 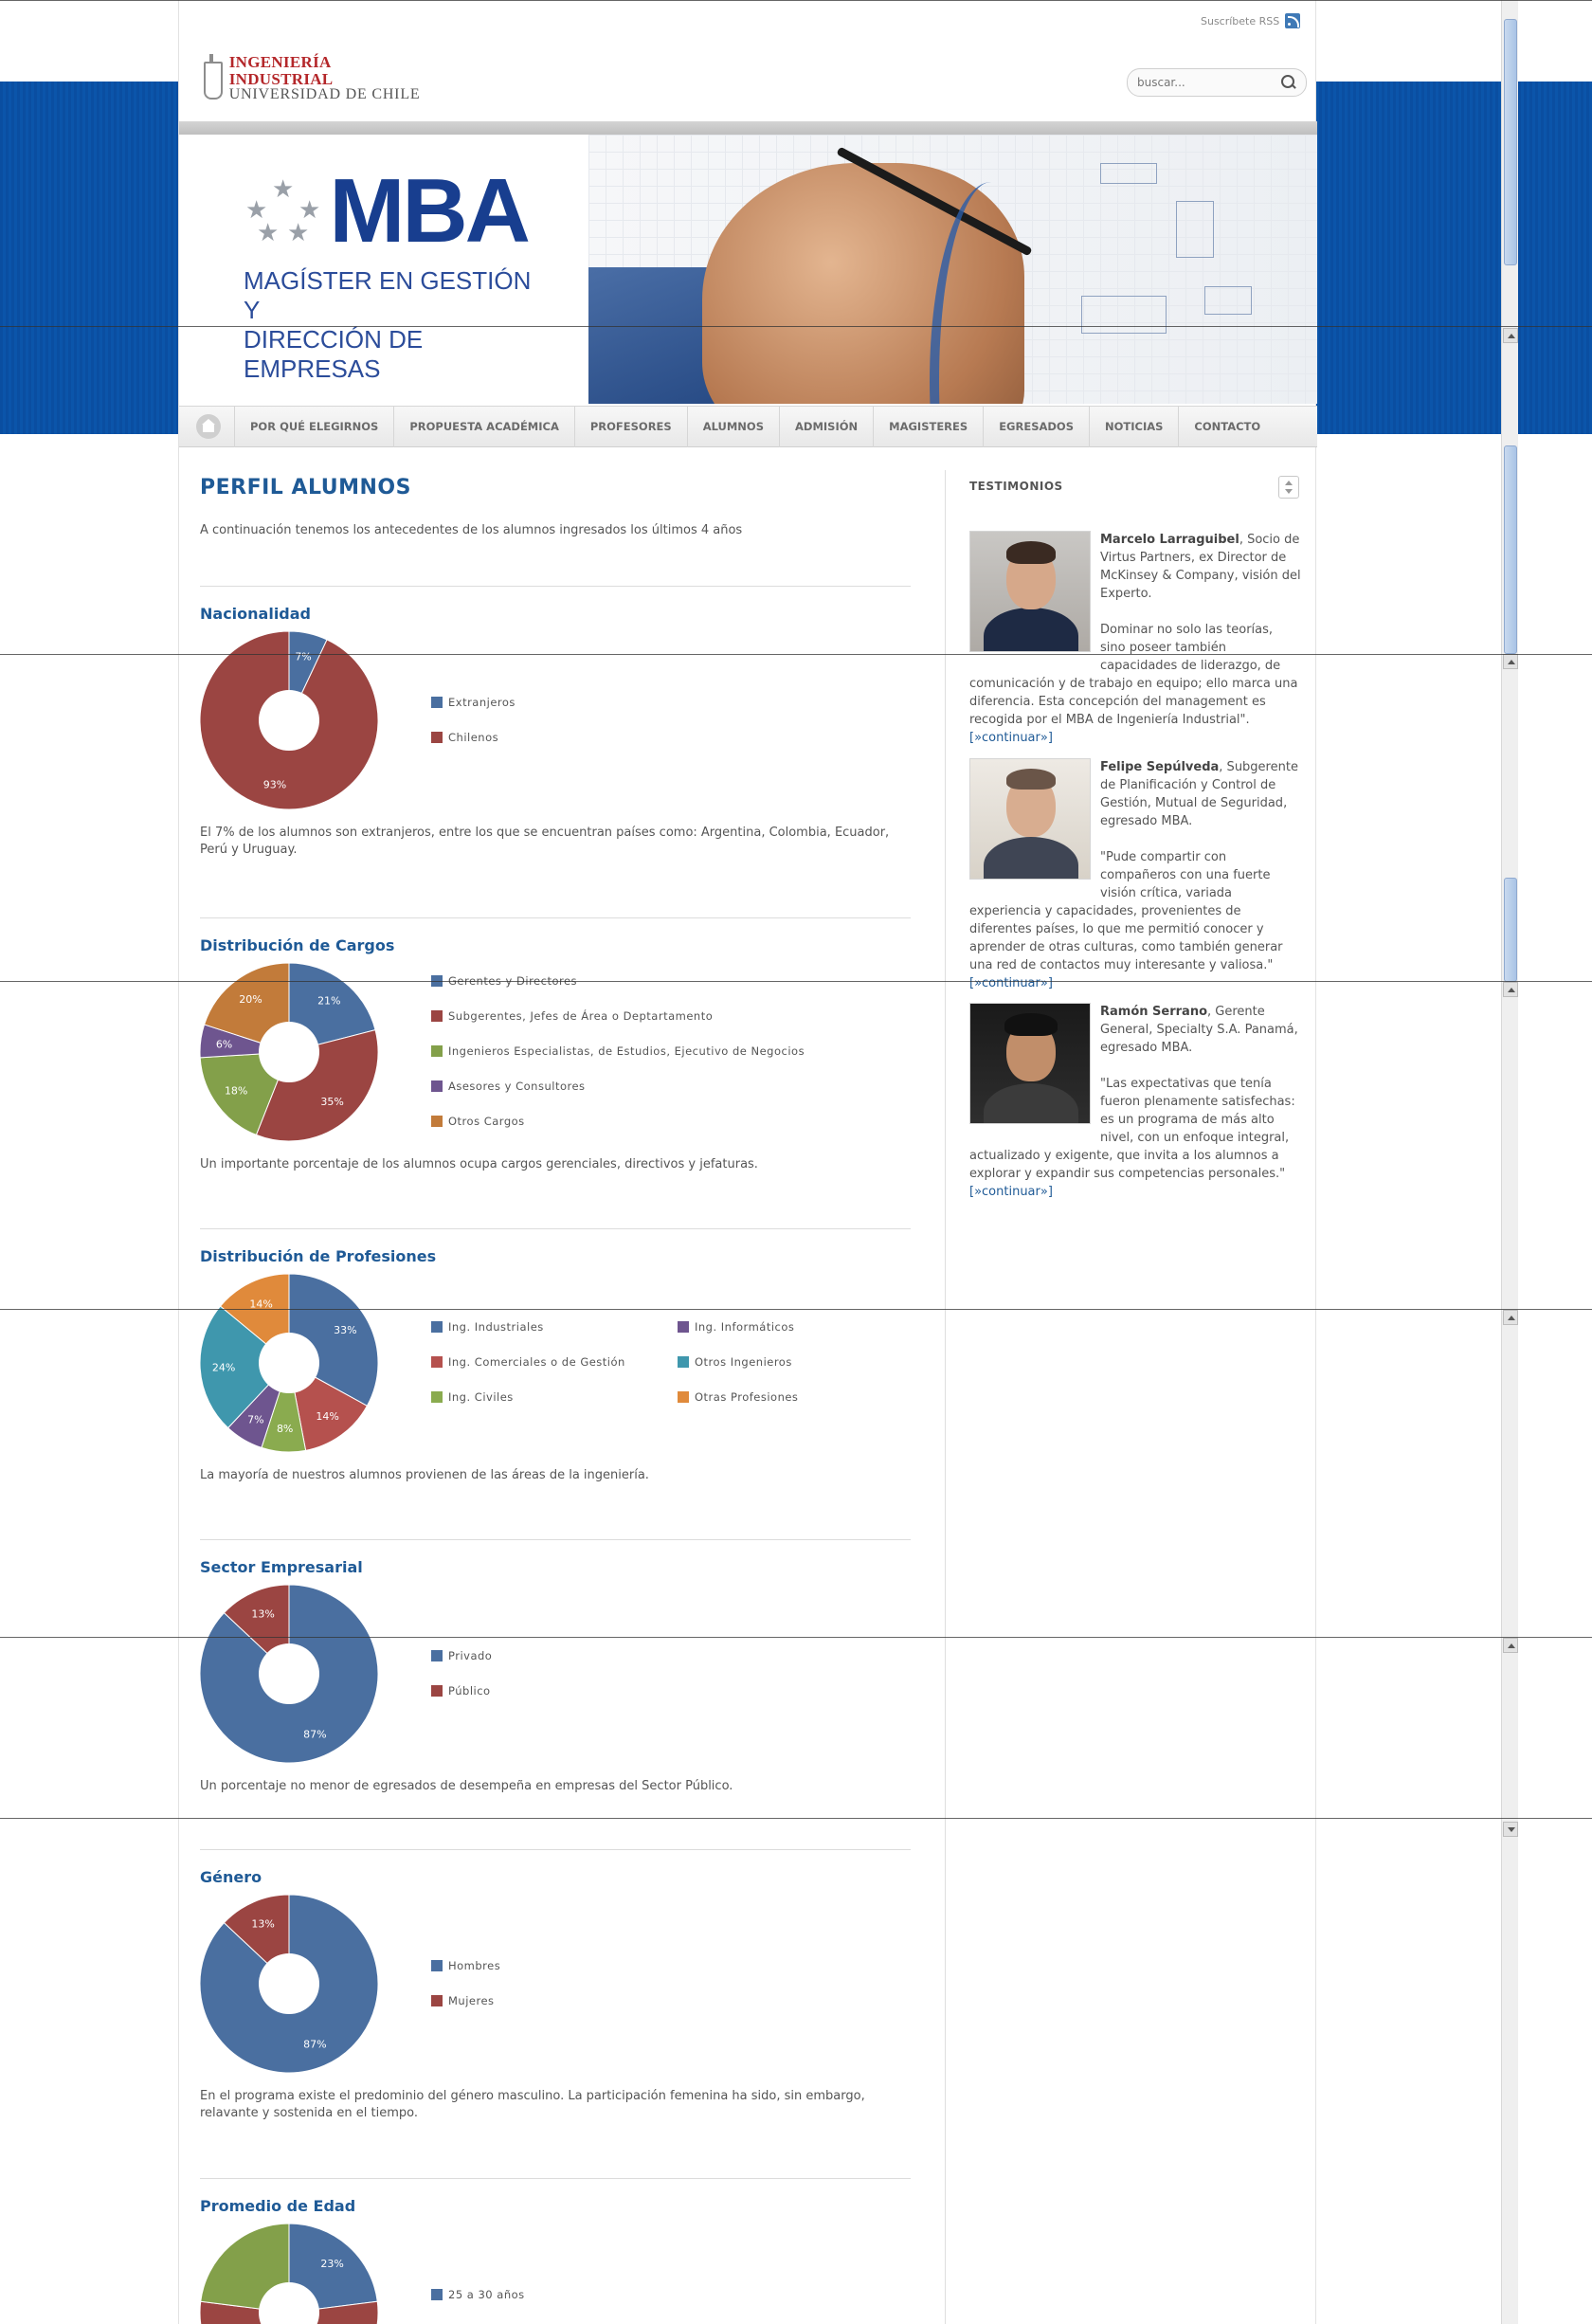 I want to click on pie-value-label: 20%, so click(x=250, y=1000).